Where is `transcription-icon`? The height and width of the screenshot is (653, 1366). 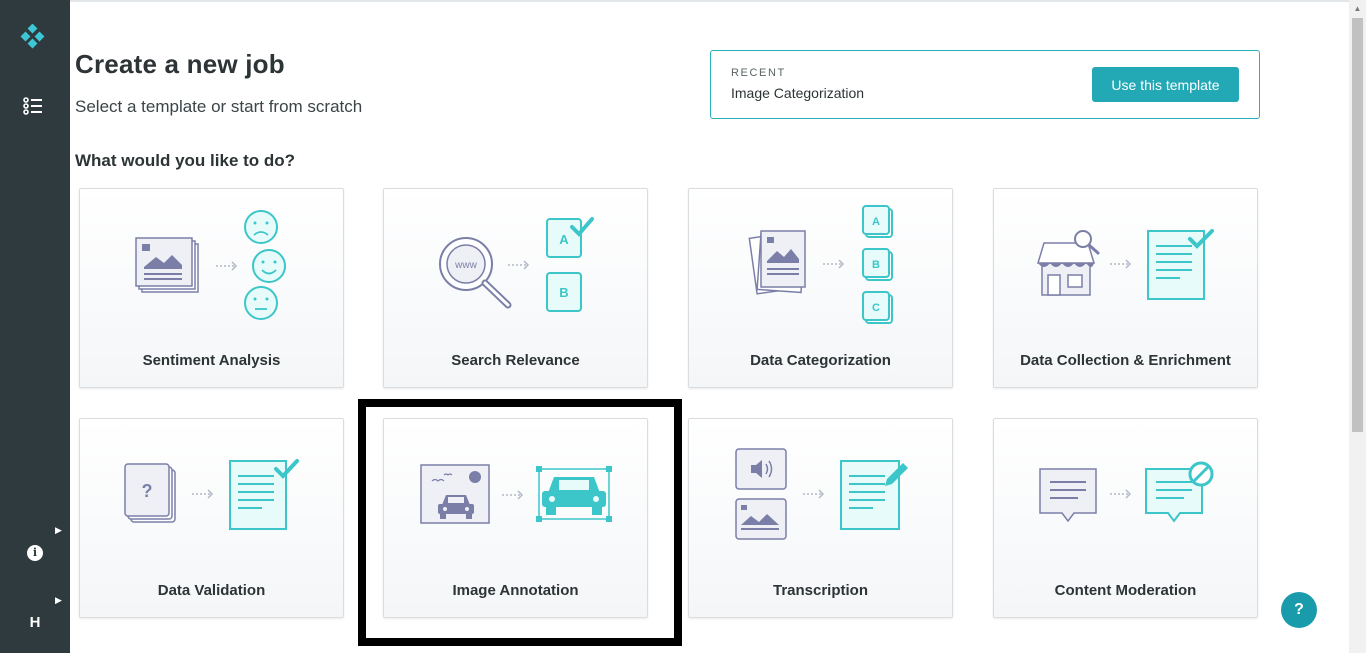
transcription-icon is located at coordinates (821, 494).